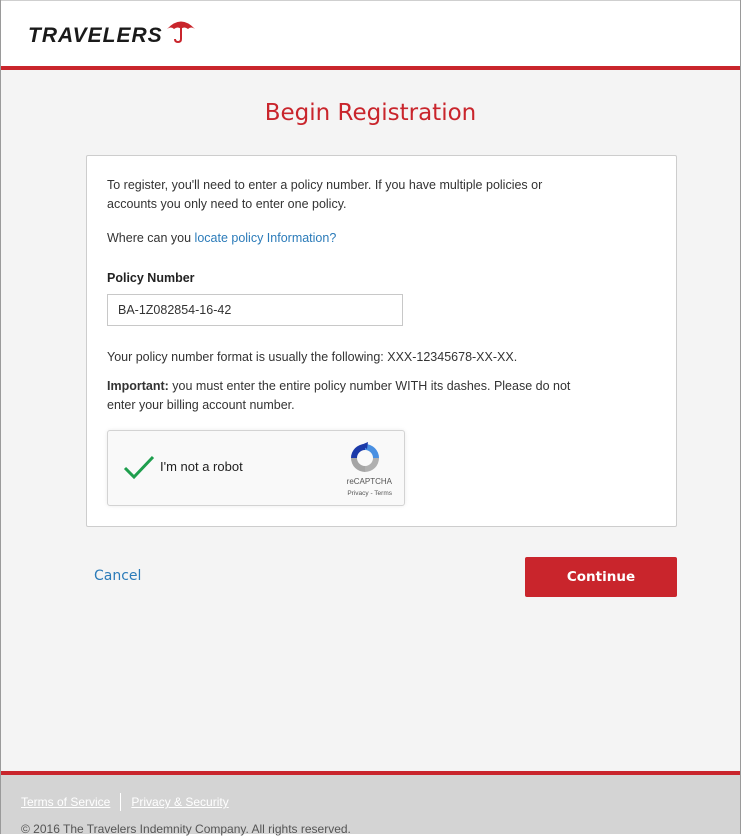  Describe the element at coordinates (369, 481) in the screenshot. I see `recaptcha-brand: reCAPTCHA` at that location.